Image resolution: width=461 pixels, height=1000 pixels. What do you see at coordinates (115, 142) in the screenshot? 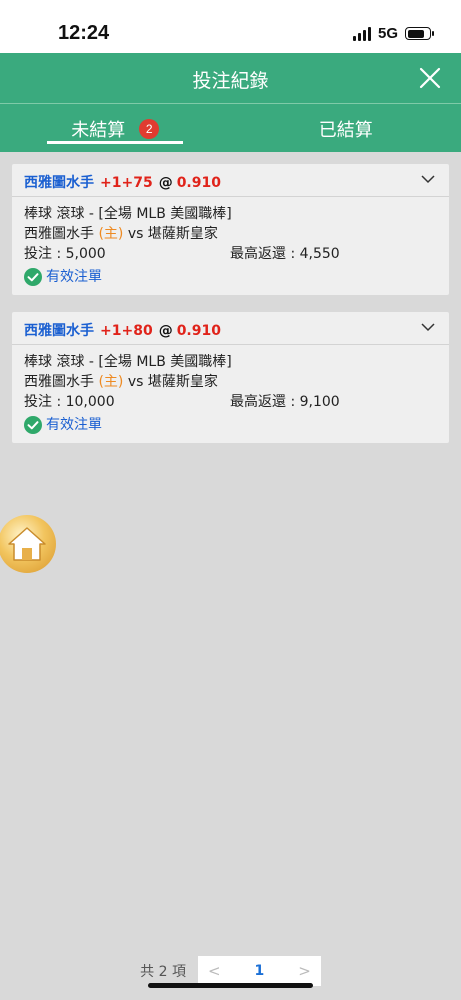
I see `active-tab-indicator` at bounding box center [115, 142].